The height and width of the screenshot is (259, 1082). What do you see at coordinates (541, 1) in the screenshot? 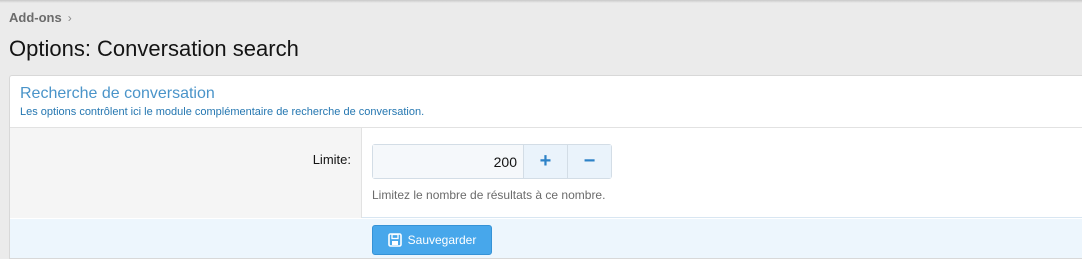
I see `top-shade` at bounding box center [541, 1].